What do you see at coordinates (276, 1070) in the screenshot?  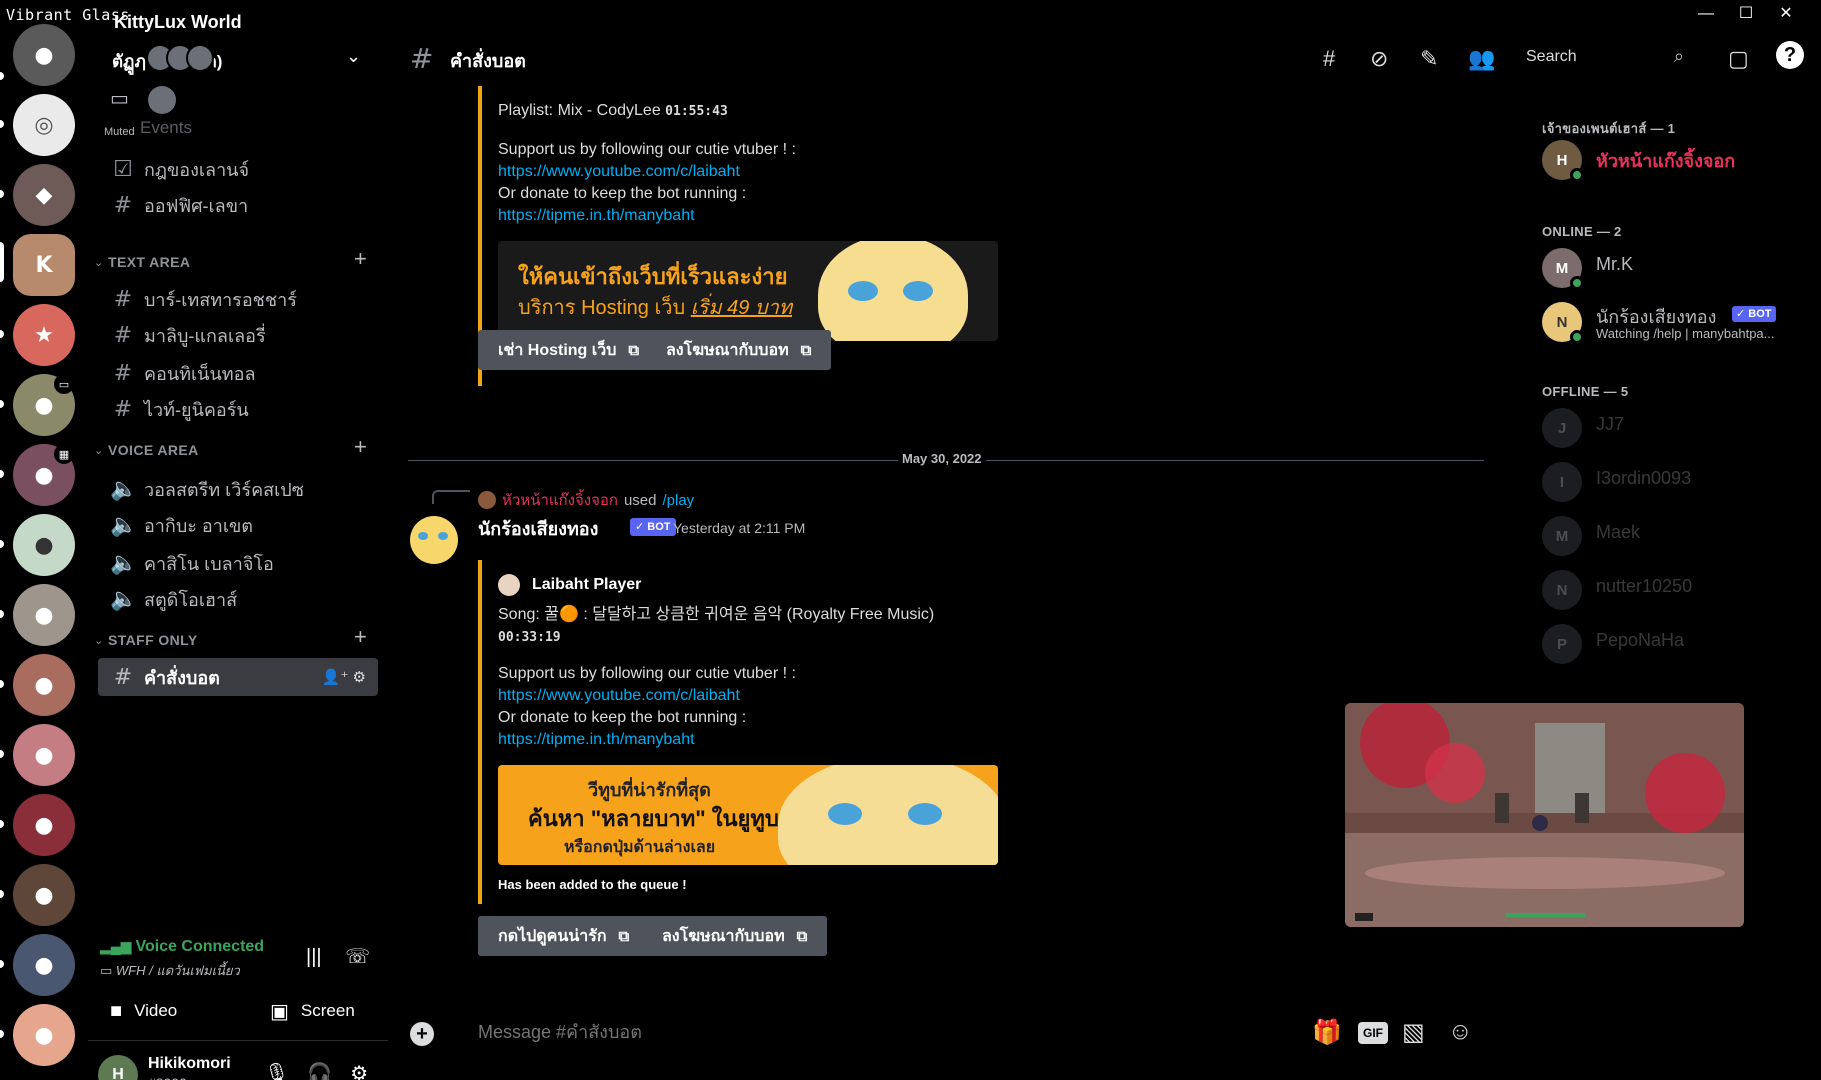 I see `microphone-icon: 🎙` at bounding box center [276, 1070].